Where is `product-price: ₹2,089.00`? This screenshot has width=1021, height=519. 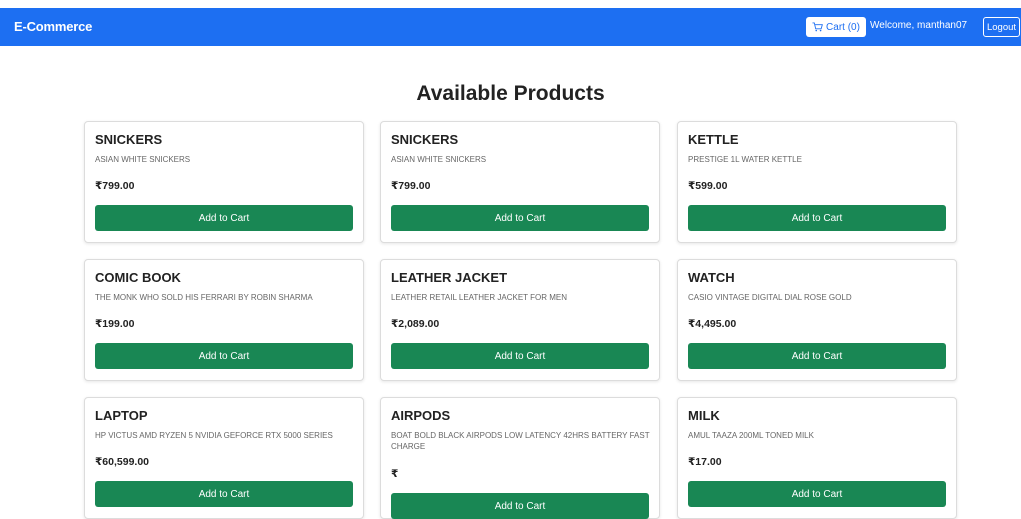
product-price: ₹2,089.00 is located at coordinates (415, 324).